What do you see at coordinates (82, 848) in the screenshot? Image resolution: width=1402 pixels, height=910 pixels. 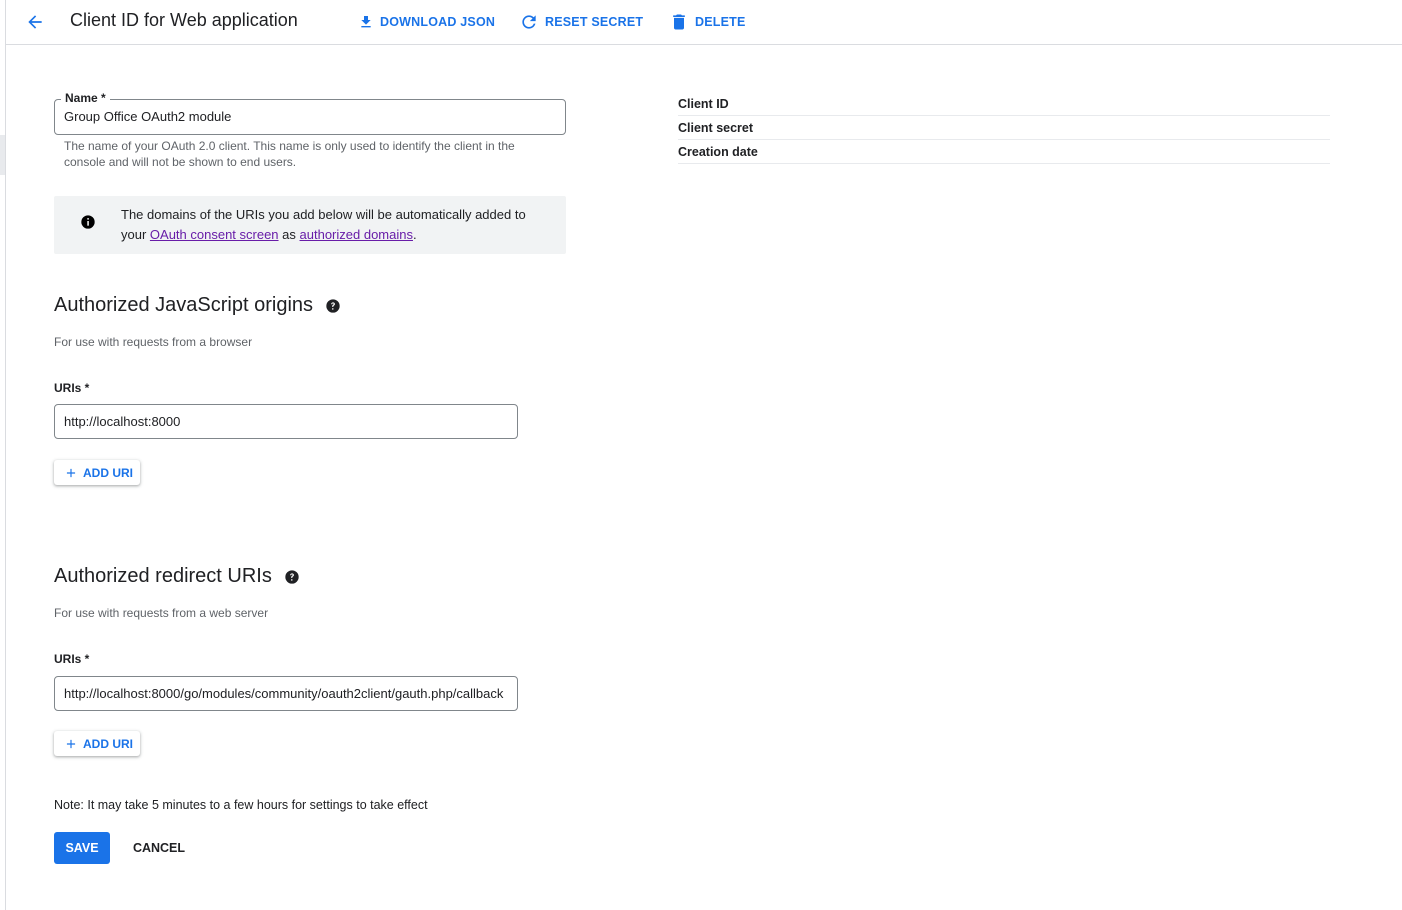 I see `save-button: SAVE` at bounding box center [82, 848].